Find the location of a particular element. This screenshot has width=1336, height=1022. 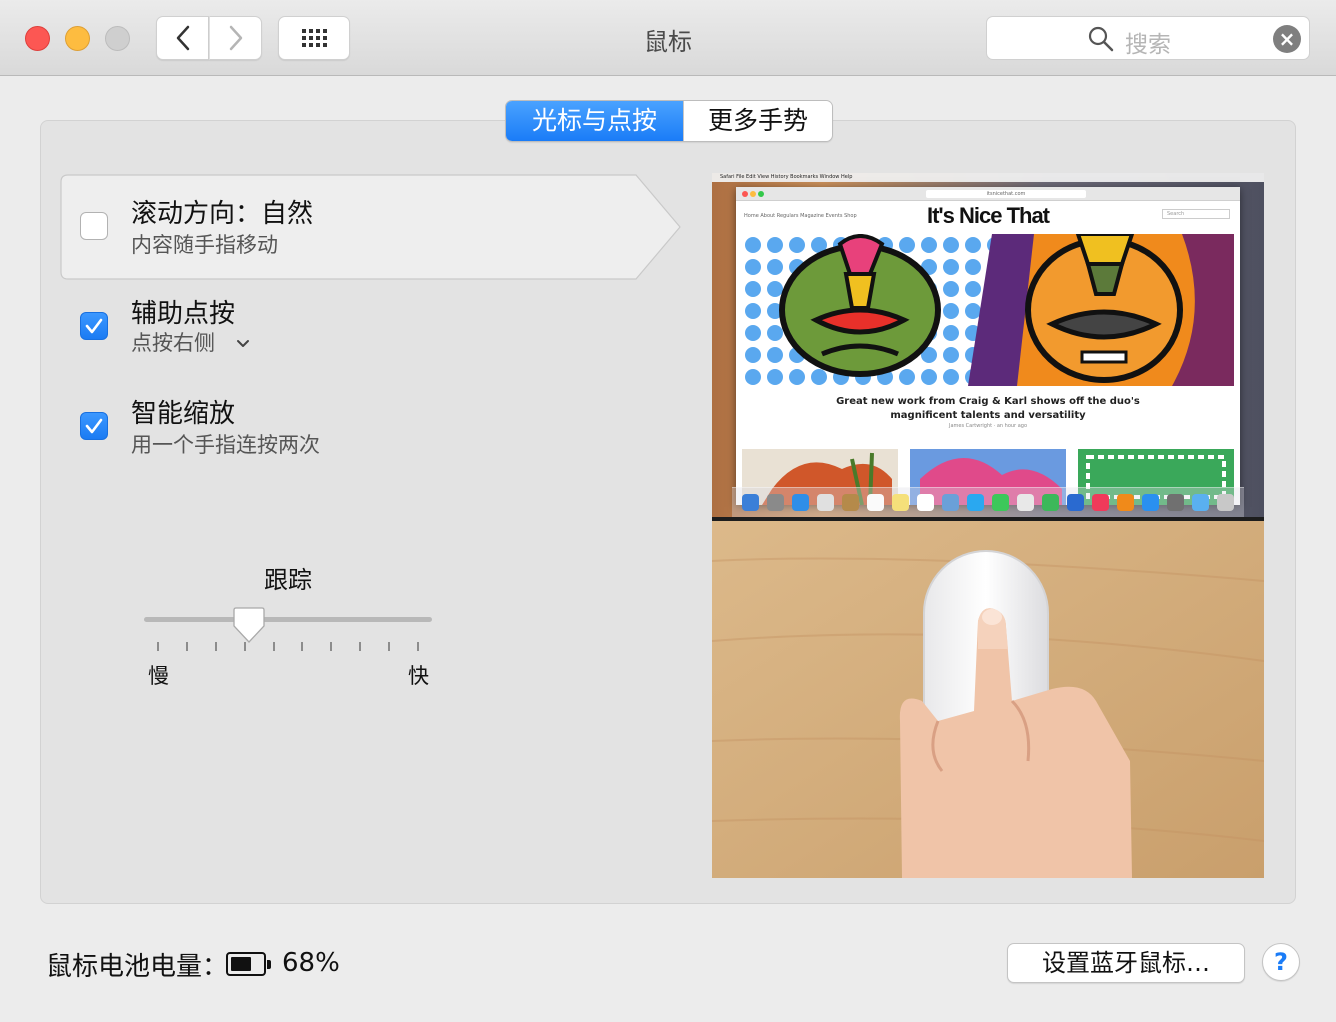

back-button is located at coordinates (182, 38).